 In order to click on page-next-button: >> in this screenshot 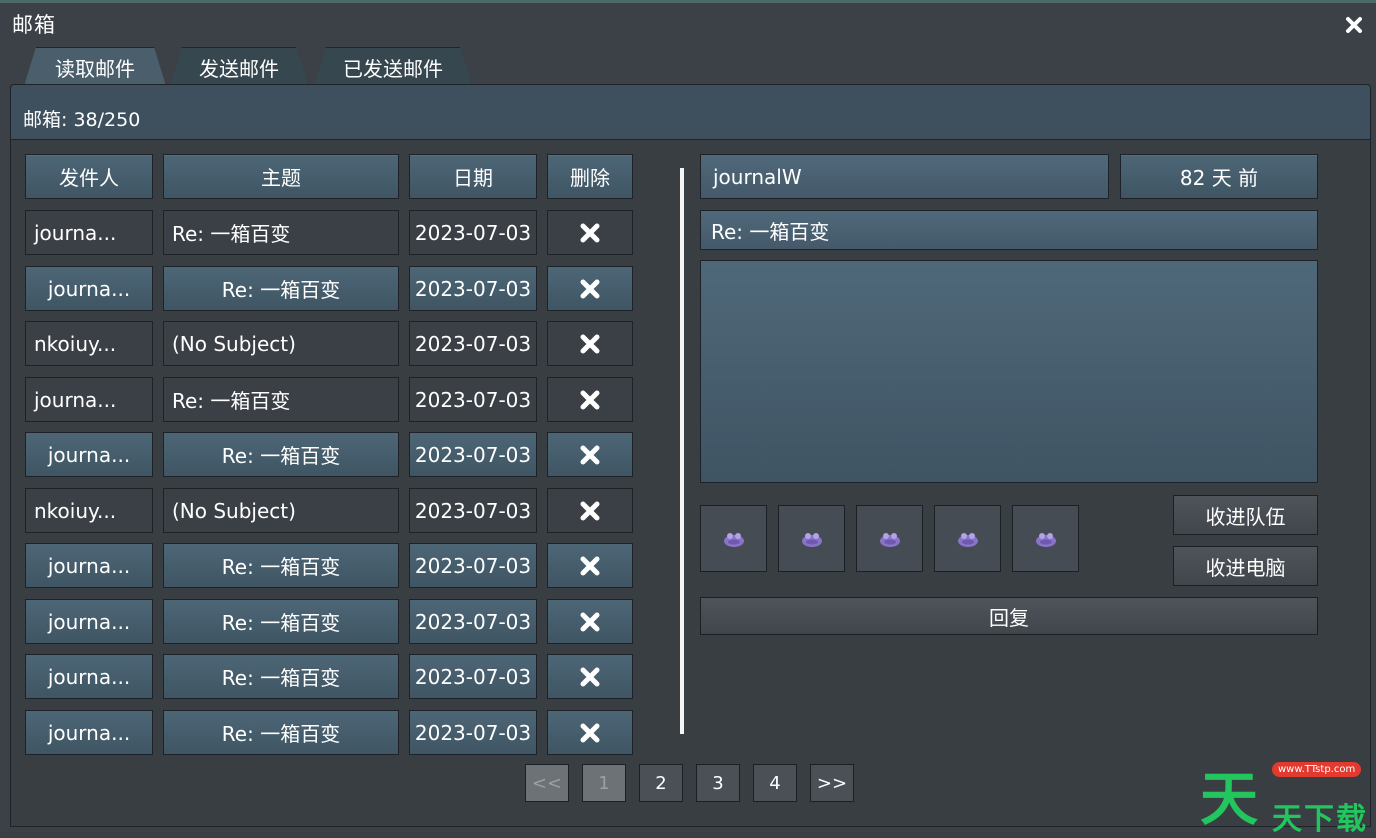, I will do `click(832, 783)`.